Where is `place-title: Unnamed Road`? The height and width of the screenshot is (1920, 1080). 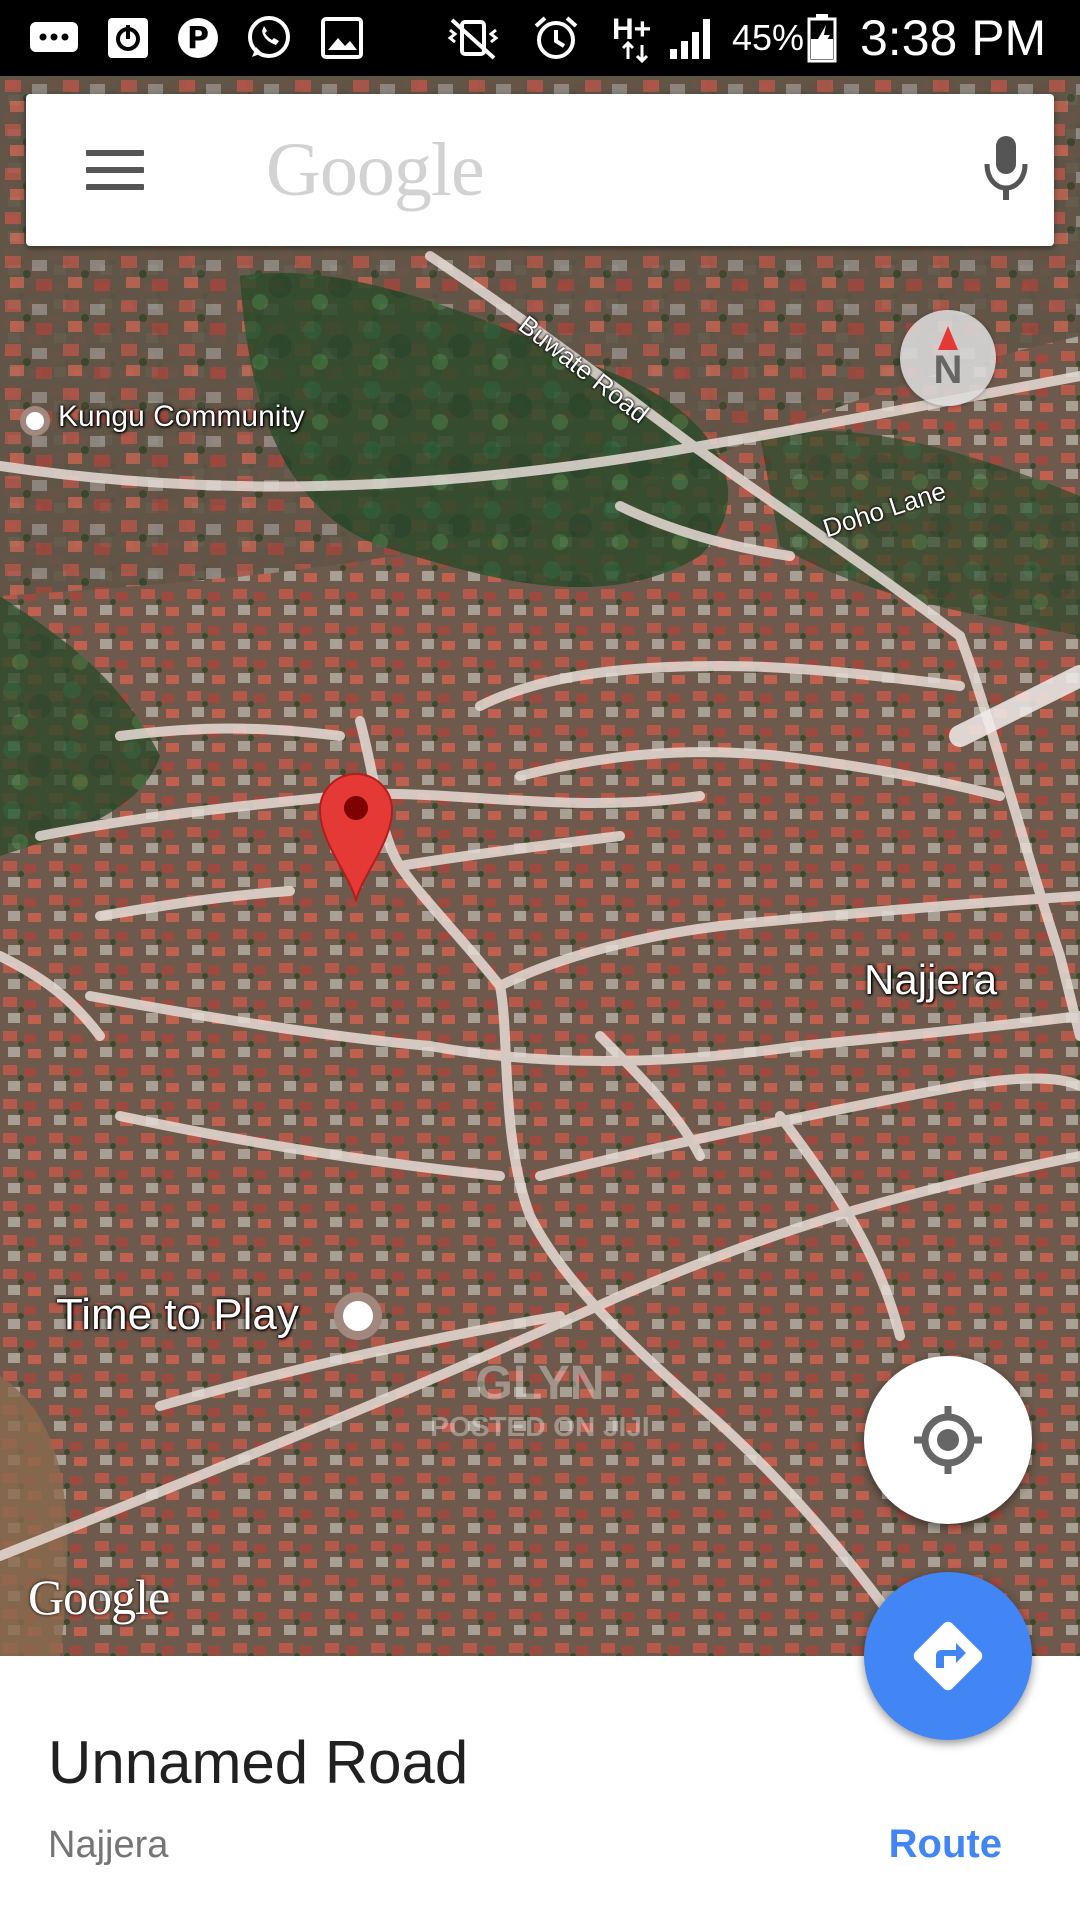 place-title: Unnamed Road is located at coordinates (258, 1762).